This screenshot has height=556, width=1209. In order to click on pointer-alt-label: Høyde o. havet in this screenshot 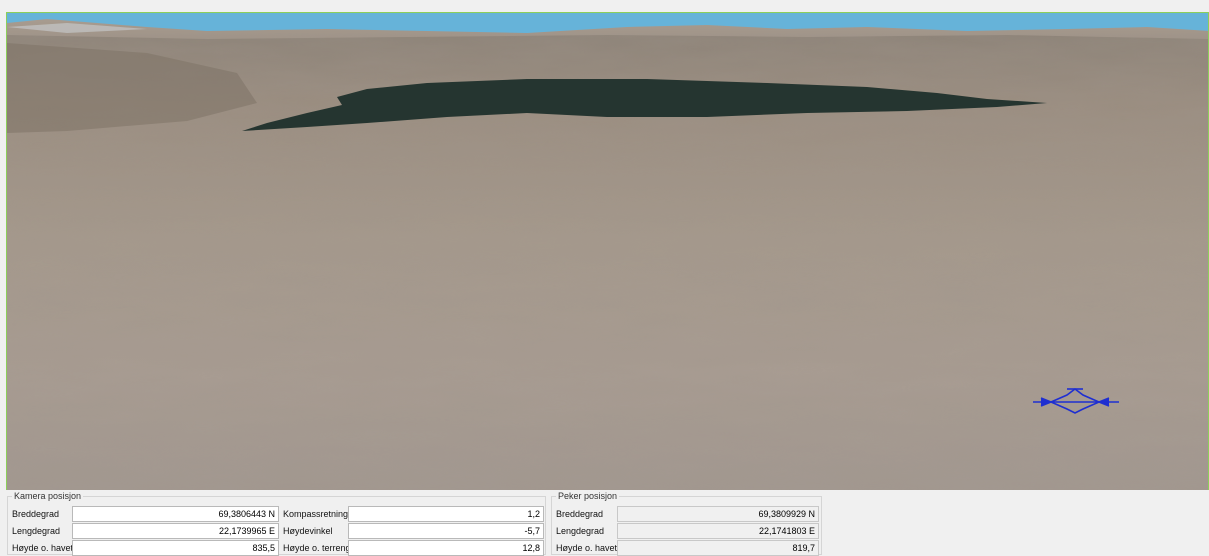, I will do `click(587, 548)`.